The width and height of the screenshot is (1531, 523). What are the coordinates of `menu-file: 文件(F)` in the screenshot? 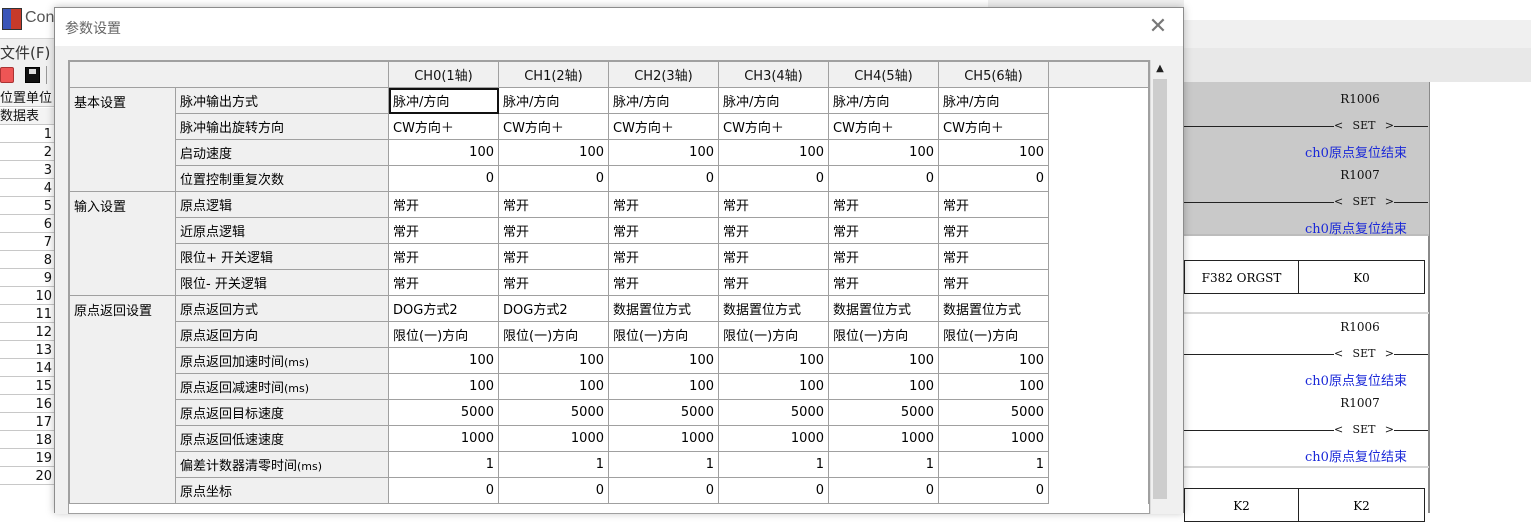 It's located at (25, 52).